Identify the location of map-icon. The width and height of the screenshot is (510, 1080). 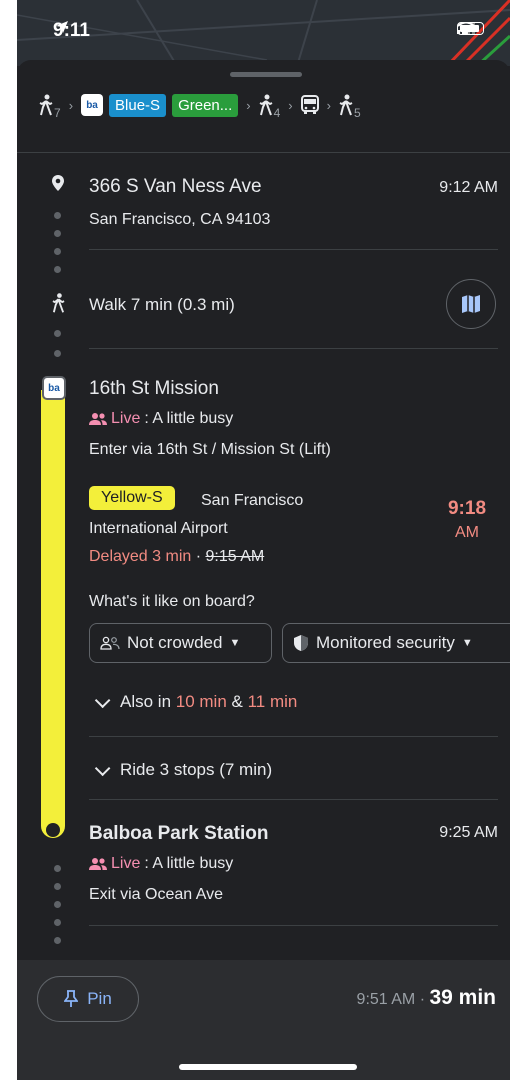
(471, 304).